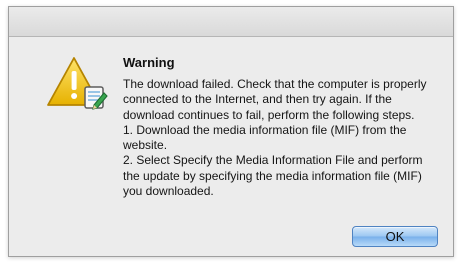  What do you see at coordinates (395, 236) in the screenshot?
I see `ok-button: OK` at bounding box center [395, 236].